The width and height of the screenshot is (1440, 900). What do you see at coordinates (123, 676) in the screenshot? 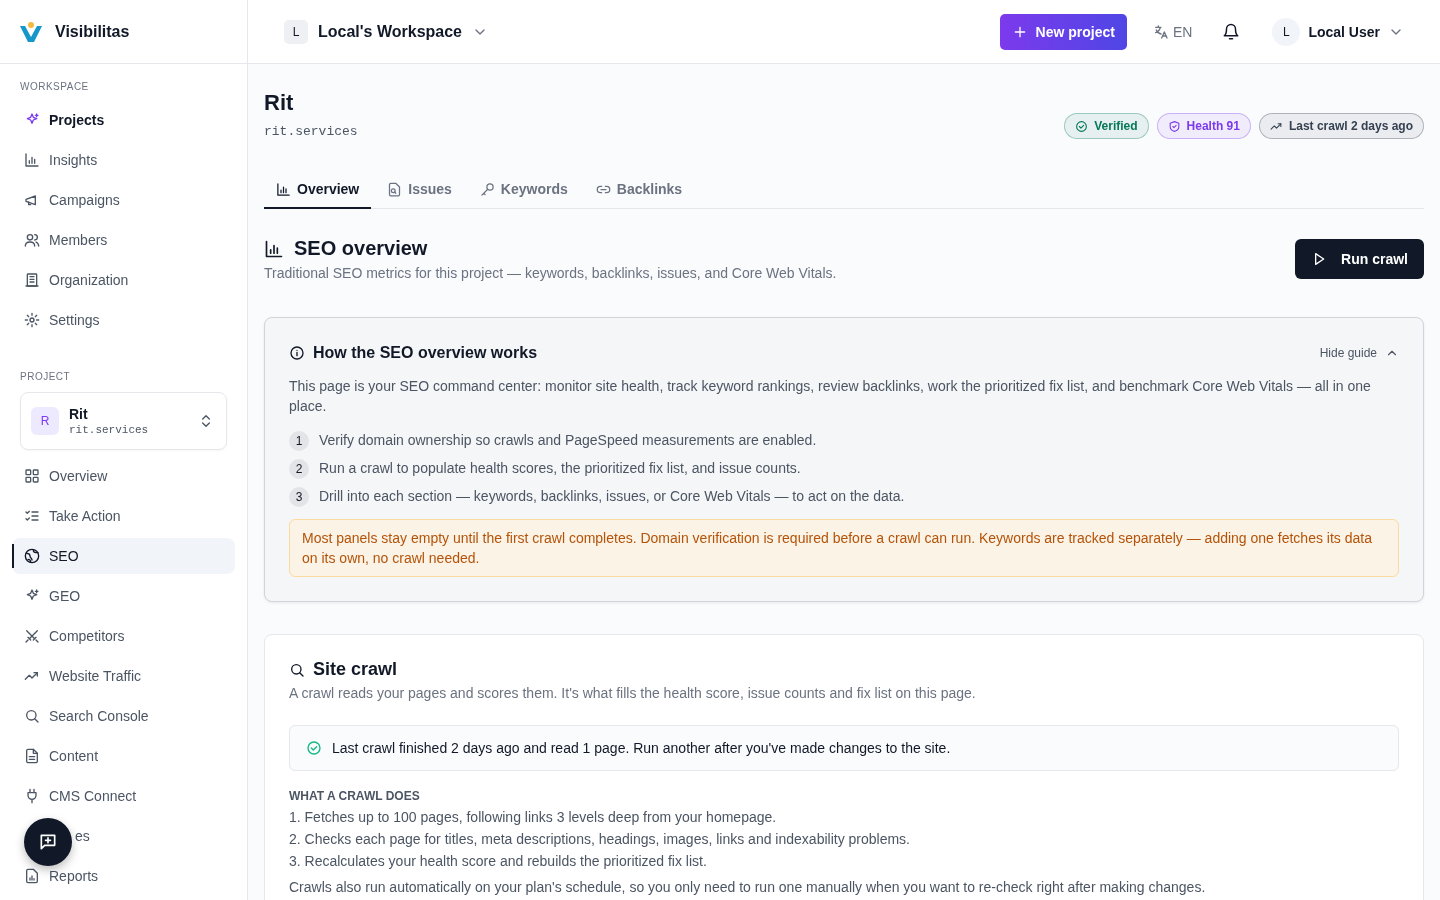
I see `sidebar-item: Website Traffic` at bounding box center [123, 676].